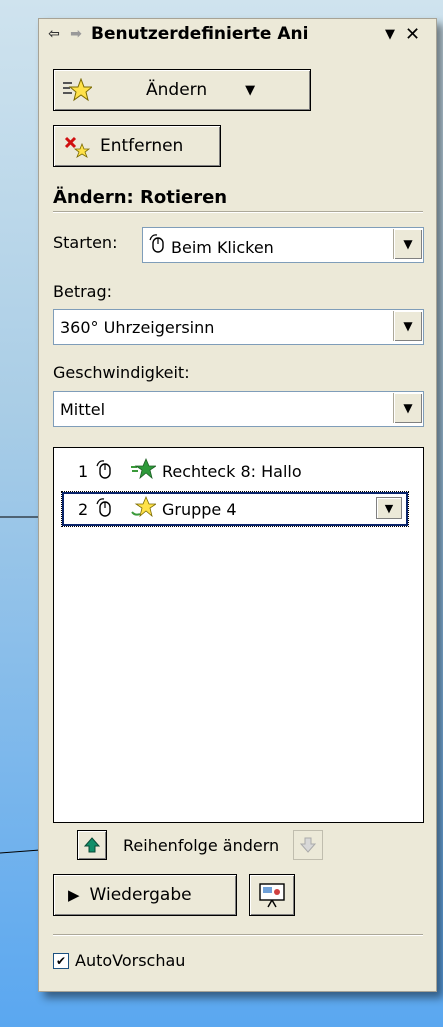 The image size is (443, 1027). I want to click on effect-heading: Ändern: Rotieren, so click(140, 197).